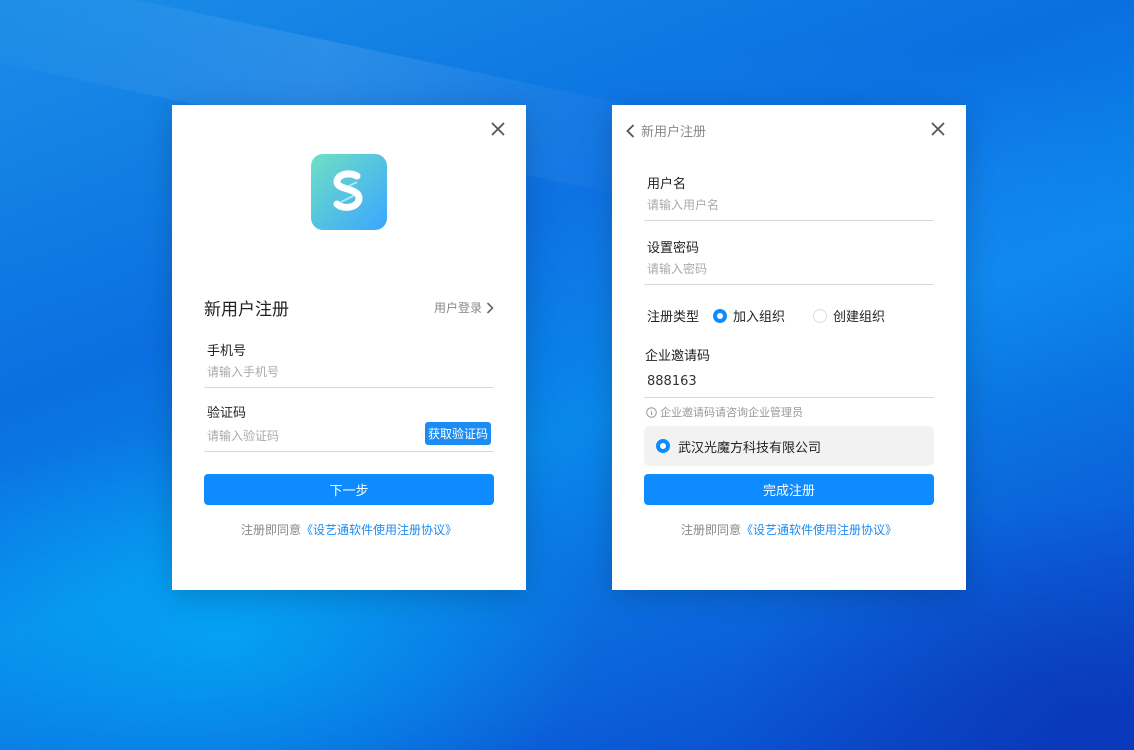 This screenshot has width=1134, height=750. What do you see at coordinates (859, 317) in the screenshot?
I see `radio-create-label: 创建组织` at bounding box center [859, 317].